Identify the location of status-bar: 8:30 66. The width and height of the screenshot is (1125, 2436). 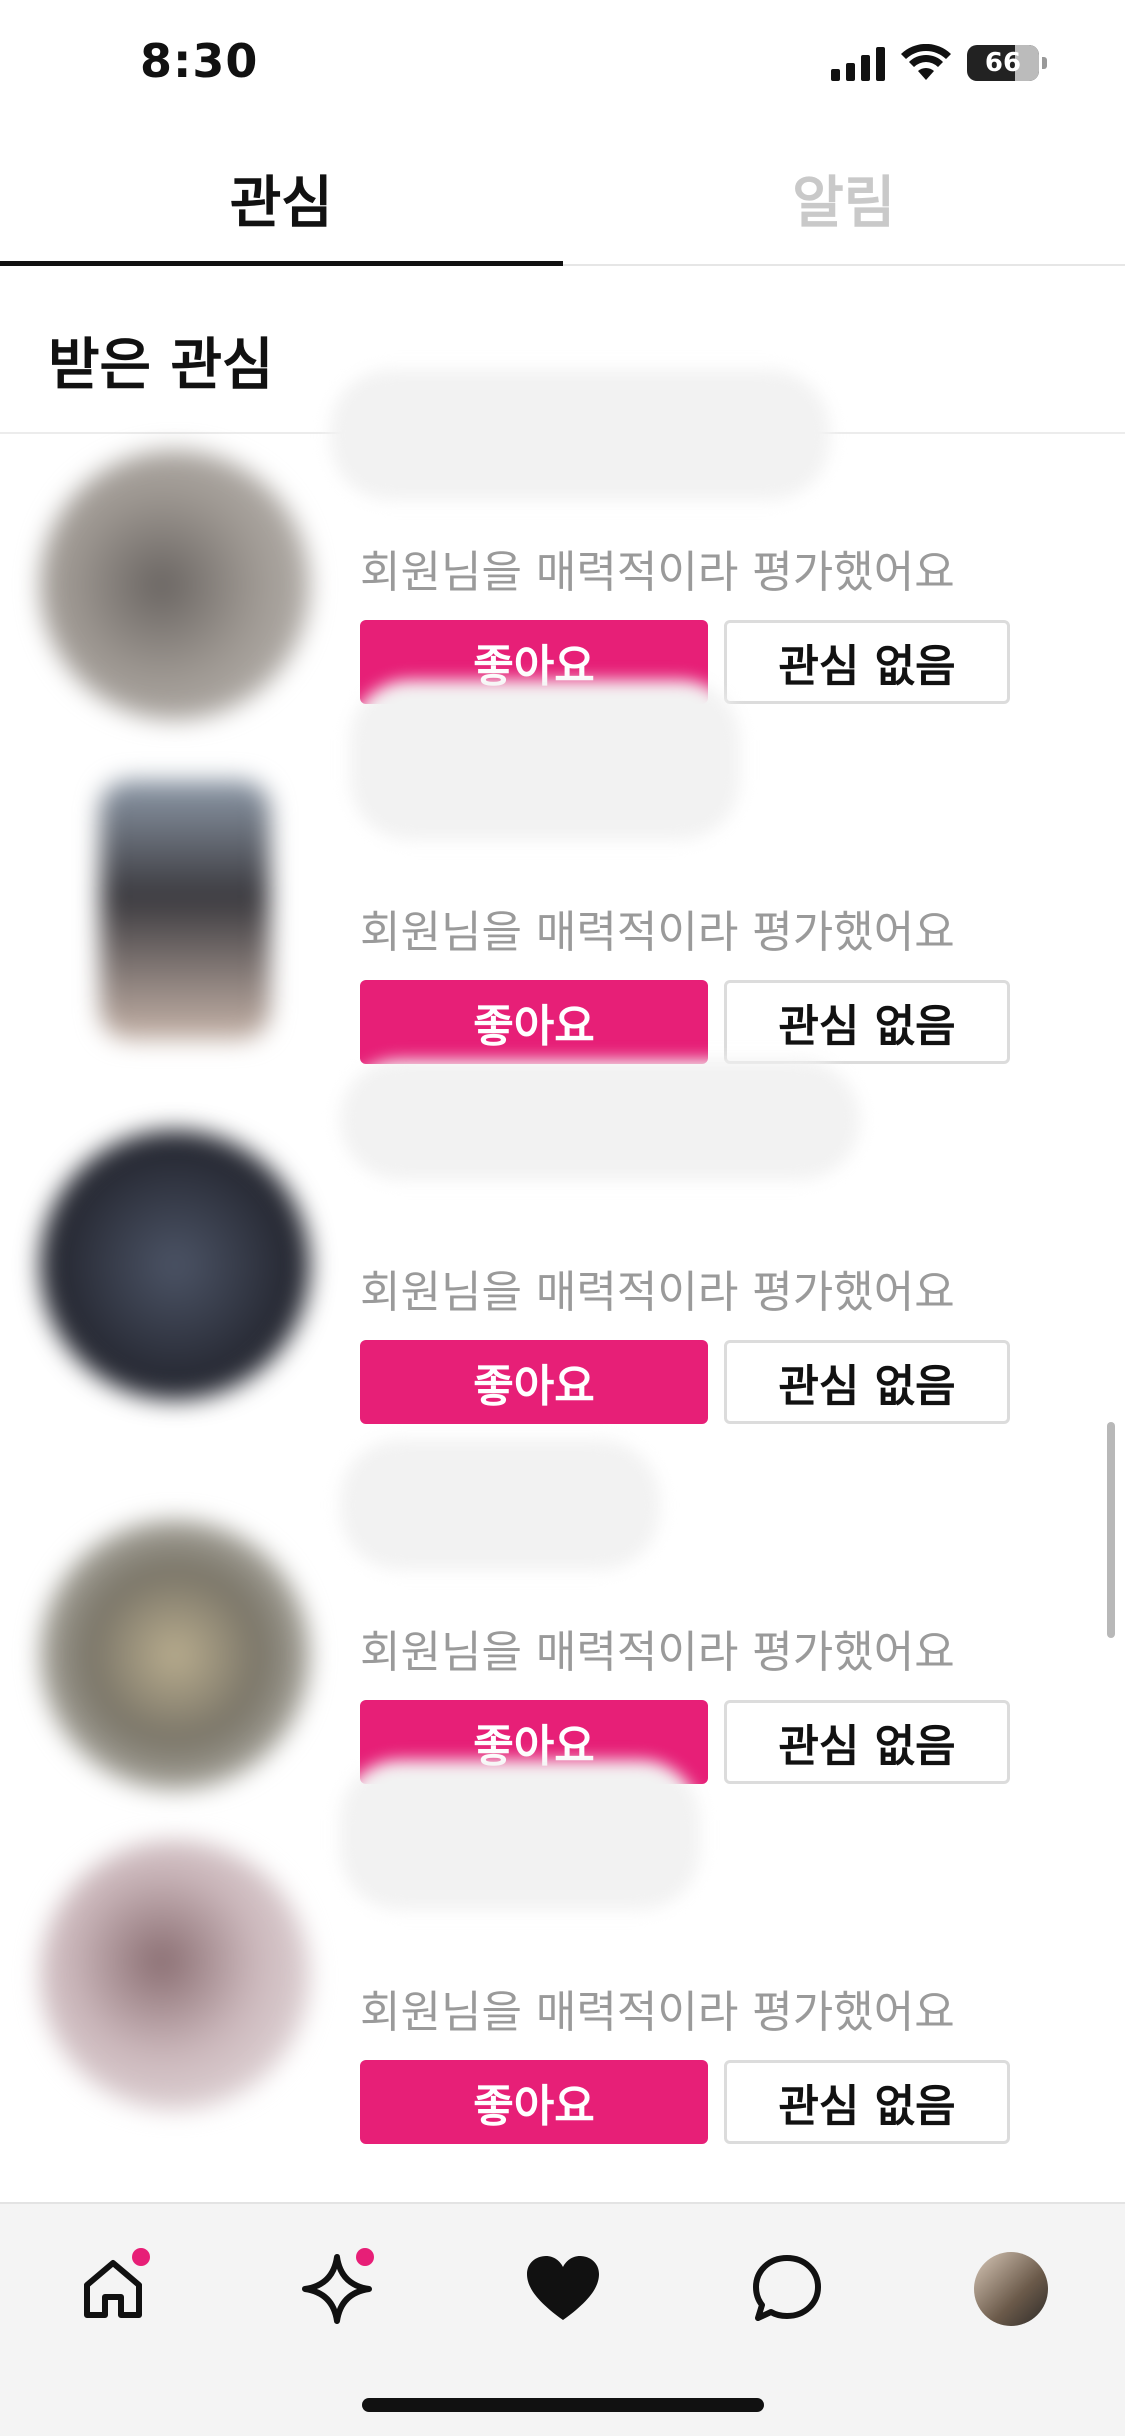
(562, 66).